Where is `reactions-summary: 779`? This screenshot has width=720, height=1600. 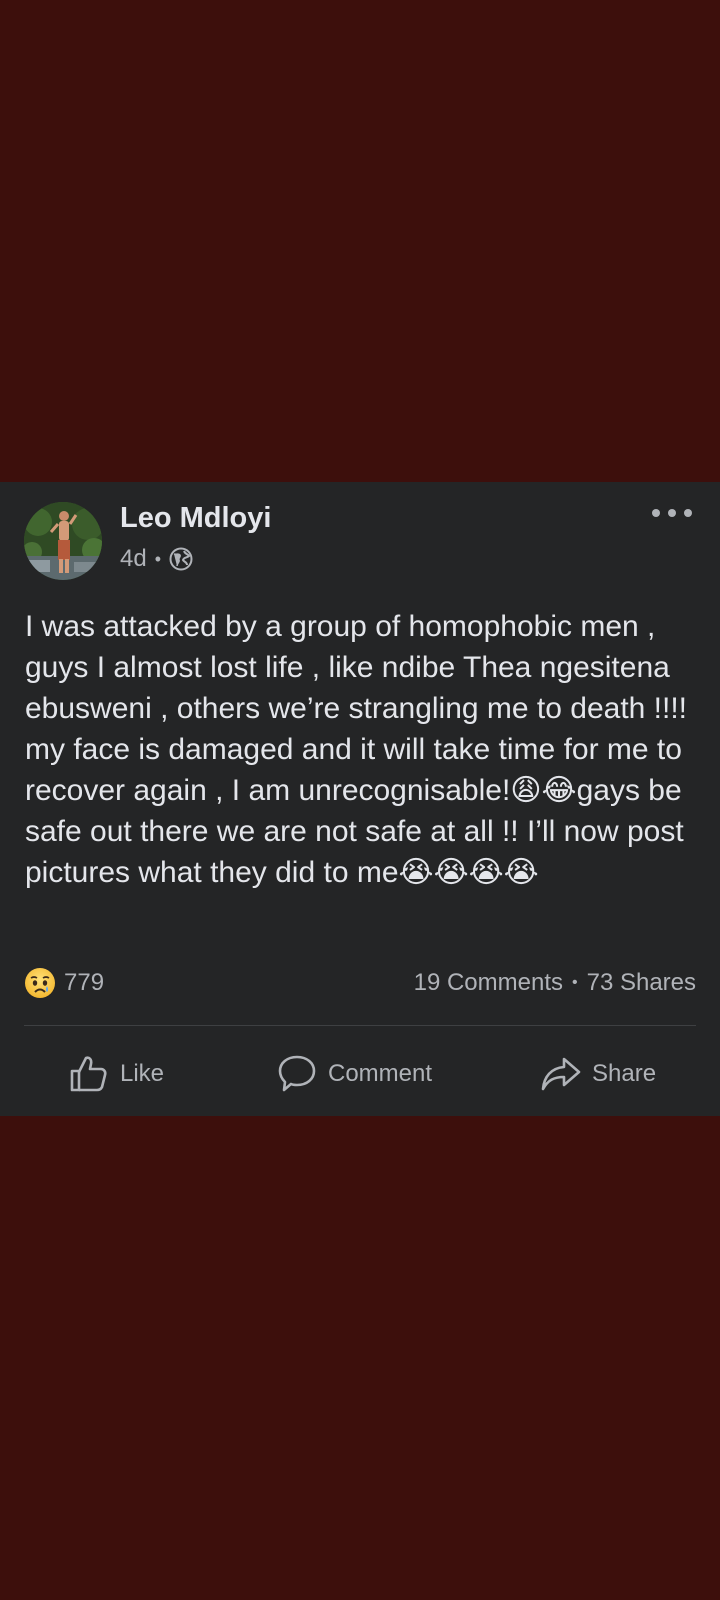
reactions-summary: 779 is located at coordinates (64, 983).